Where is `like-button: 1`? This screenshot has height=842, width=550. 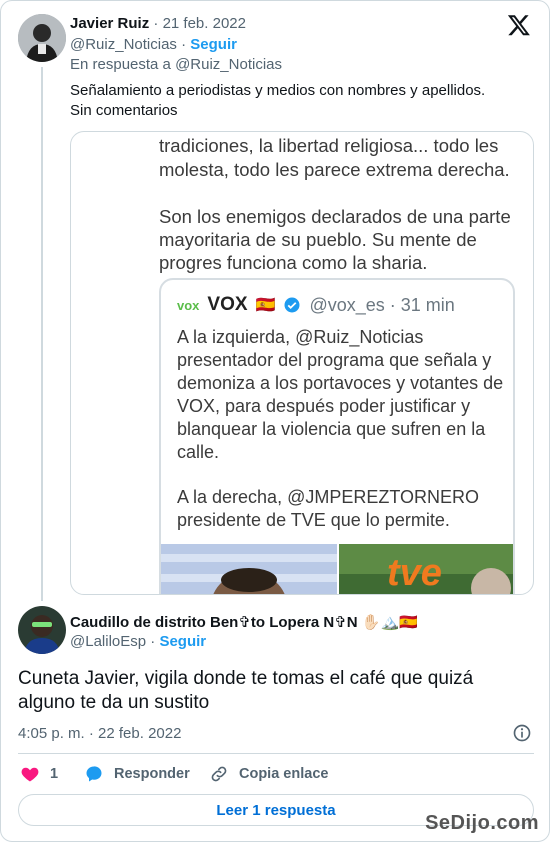
like-button: 1 is located at coordinates (39, 774).